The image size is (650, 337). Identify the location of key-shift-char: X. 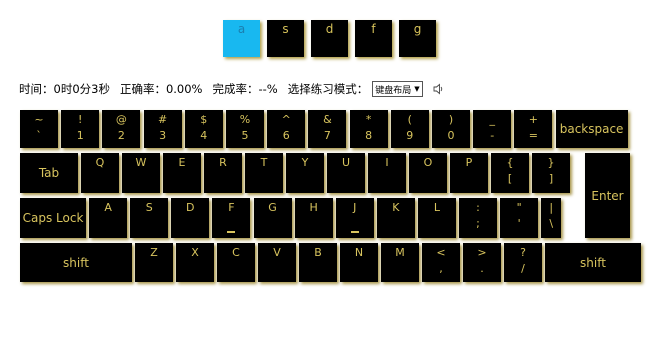
(195, 252).